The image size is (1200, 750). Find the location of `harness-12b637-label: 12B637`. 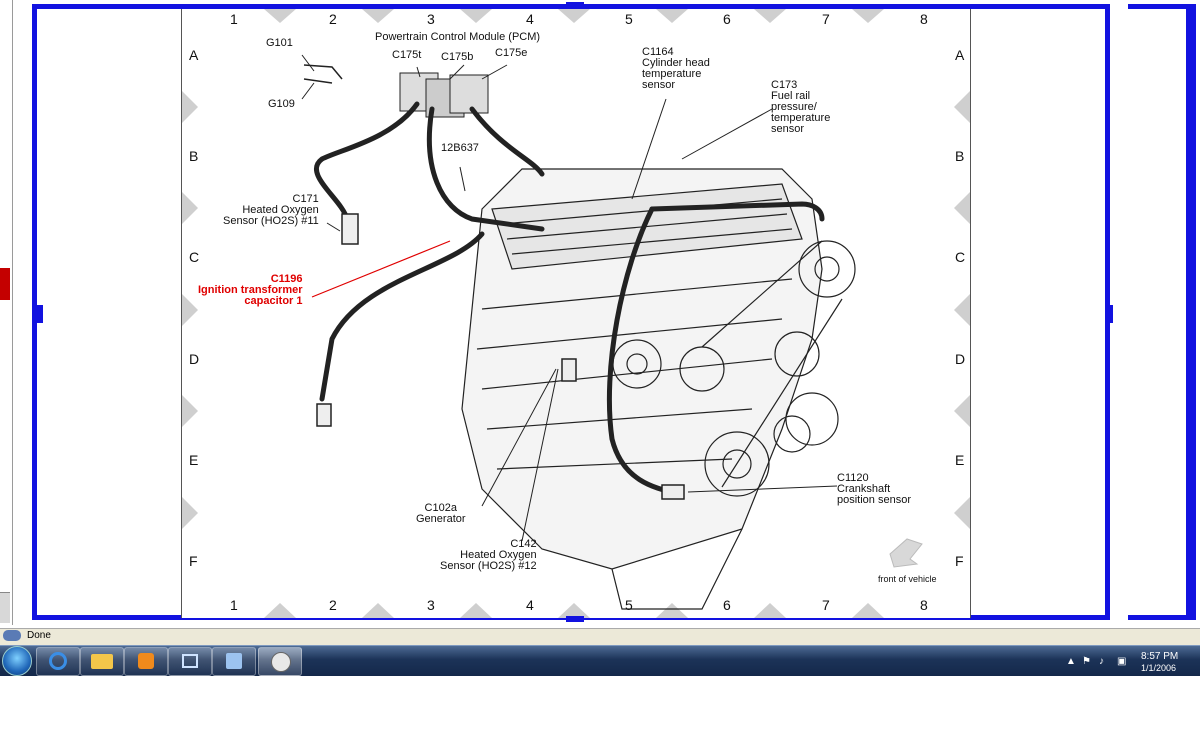

harness-12b637-label: 12B637 is located at coordinates (460, 148).